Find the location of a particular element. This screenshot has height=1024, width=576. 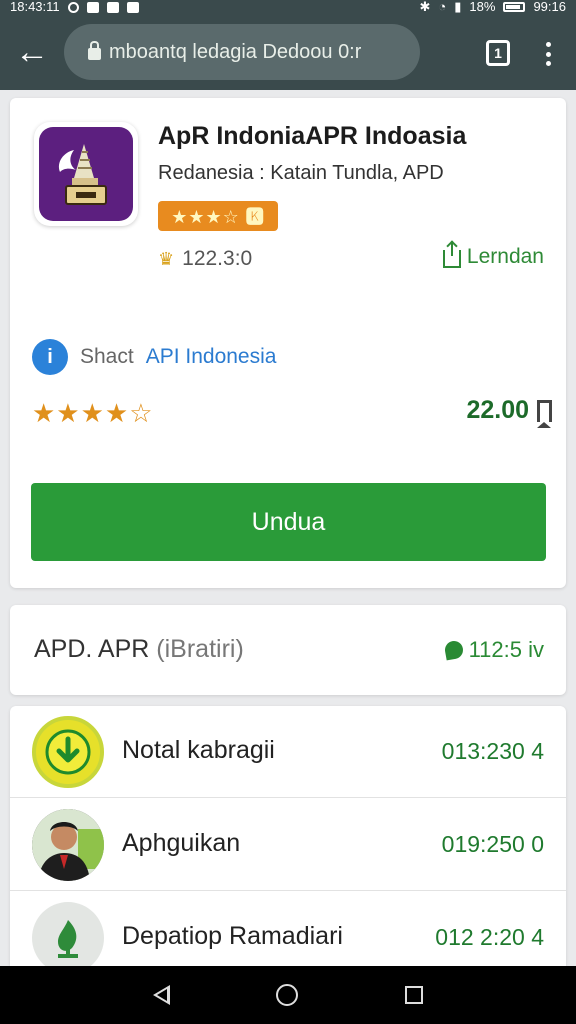

star-rating: ★★★★☆ is located at coordinates (93, 413).